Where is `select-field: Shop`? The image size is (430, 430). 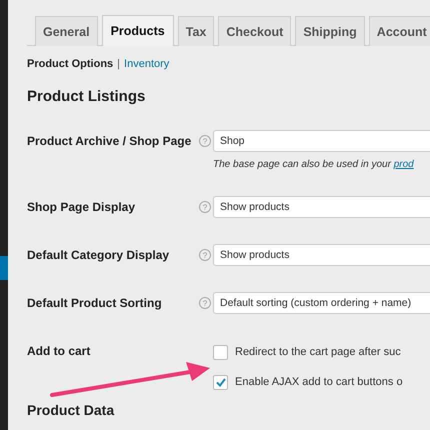 select-field: Shop is located at coordinates (321, 141).